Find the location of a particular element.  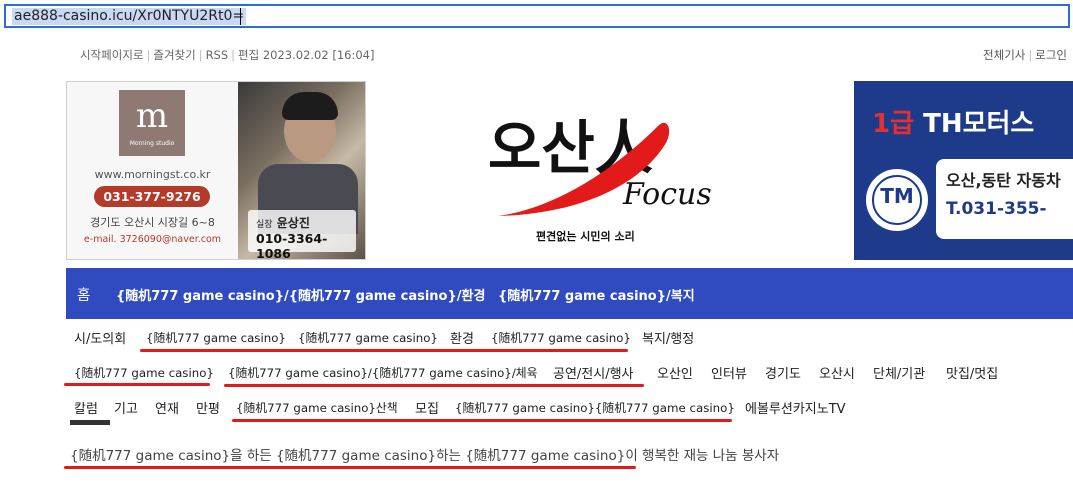

studio-address: 경기도 오산시 시장길 6~8 is located at coordinates (152, 222).